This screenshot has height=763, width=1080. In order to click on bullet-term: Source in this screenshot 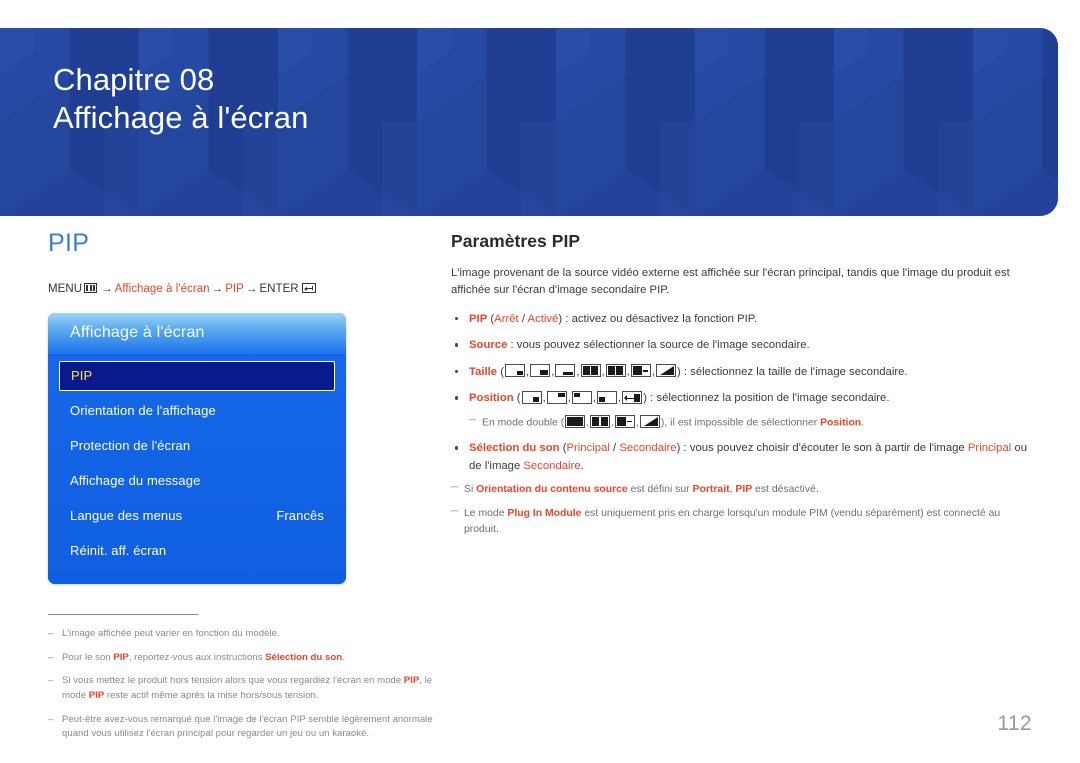, I will do `click(488, 345)`.